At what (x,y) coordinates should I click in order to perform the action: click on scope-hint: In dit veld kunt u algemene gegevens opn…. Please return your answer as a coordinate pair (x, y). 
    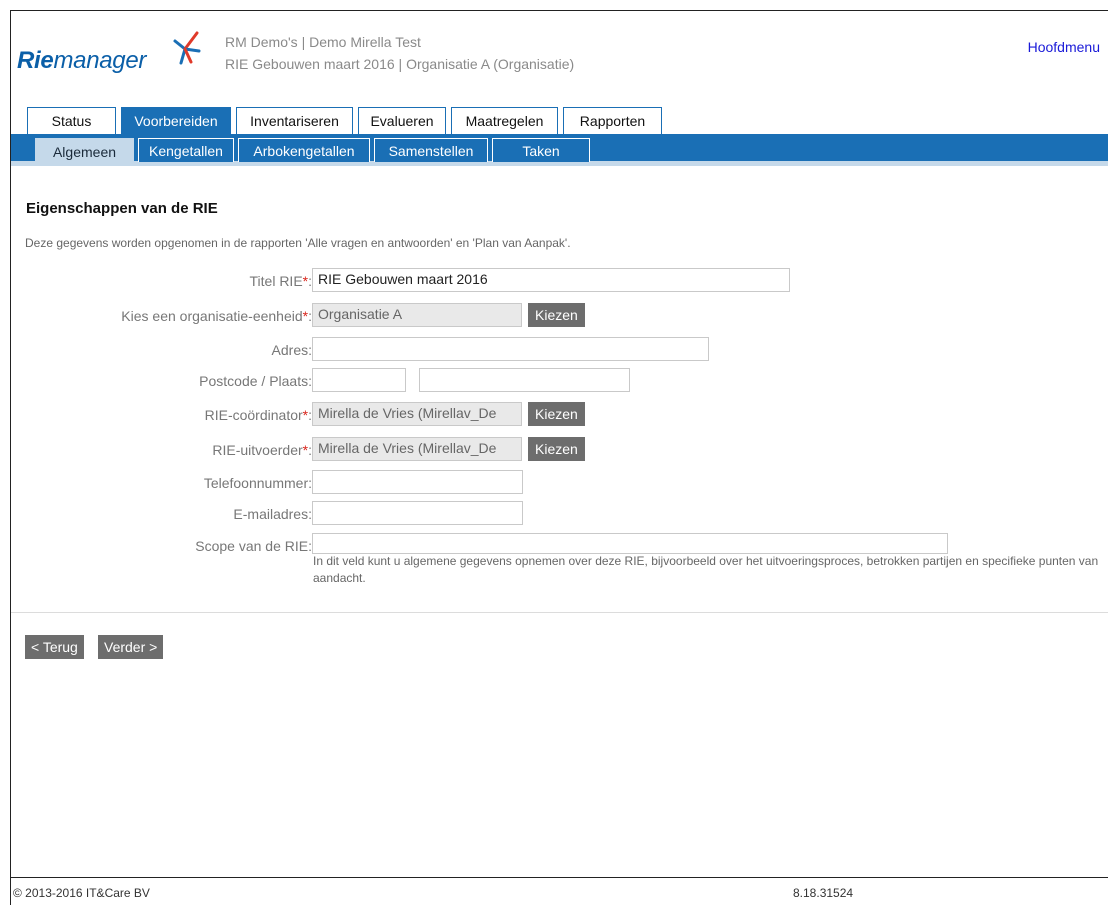
    Looking at the image, I should click on (706, 569).